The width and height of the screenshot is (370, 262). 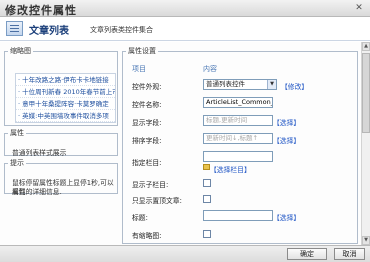 What do you see at coordinates (210, 69) in the screenshot?
I see `column-header-content: 内容` at bounding box center [210, 69].